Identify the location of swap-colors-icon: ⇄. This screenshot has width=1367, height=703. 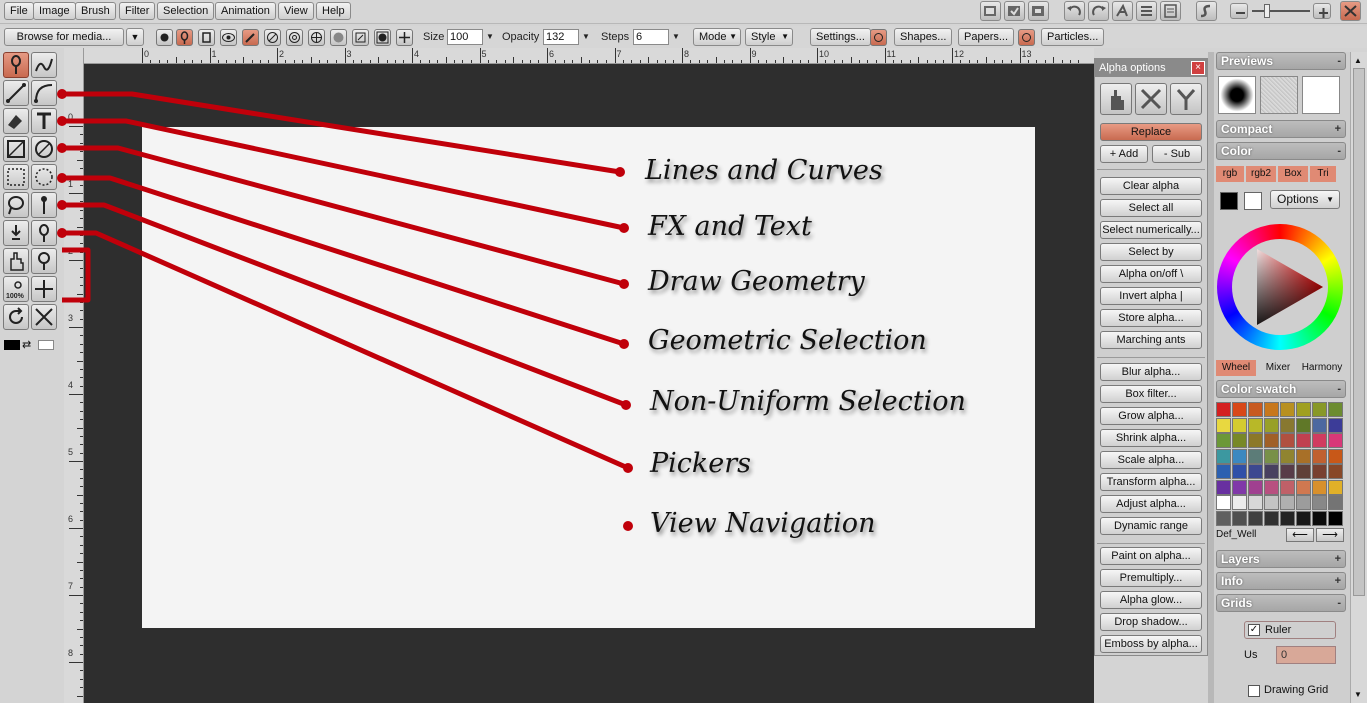
(26, 344).